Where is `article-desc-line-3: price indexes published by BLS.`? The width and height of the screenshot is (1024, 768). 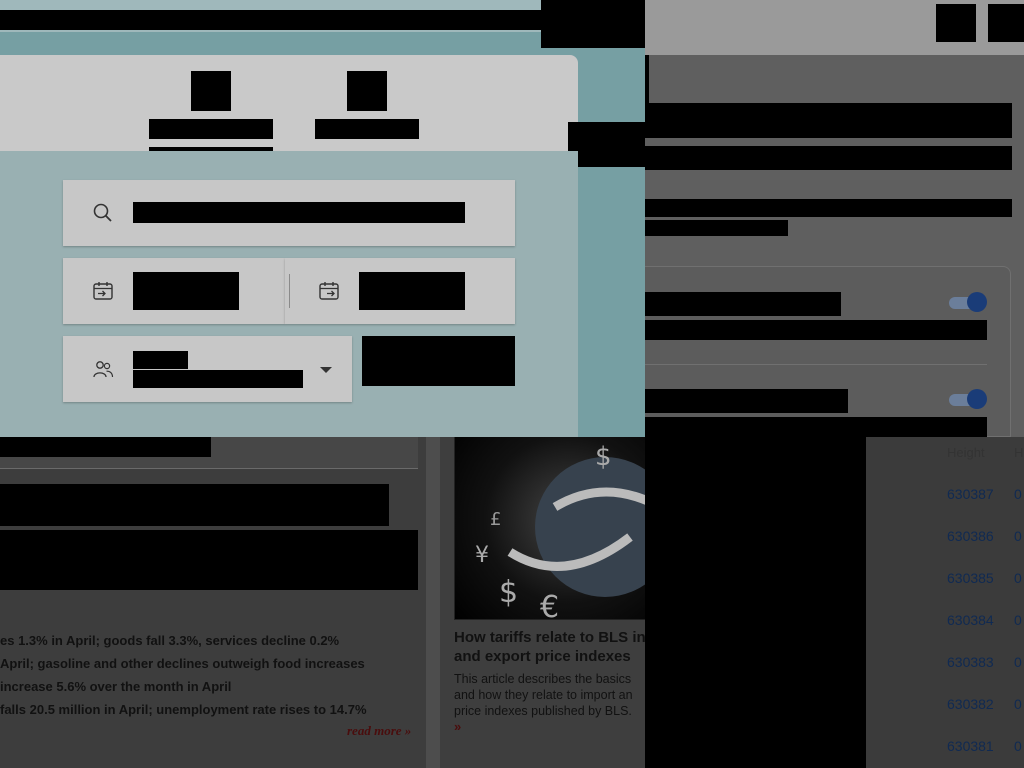 article-desc-line-3: price indexes published by BLS. is located at coordinates (543, 711).